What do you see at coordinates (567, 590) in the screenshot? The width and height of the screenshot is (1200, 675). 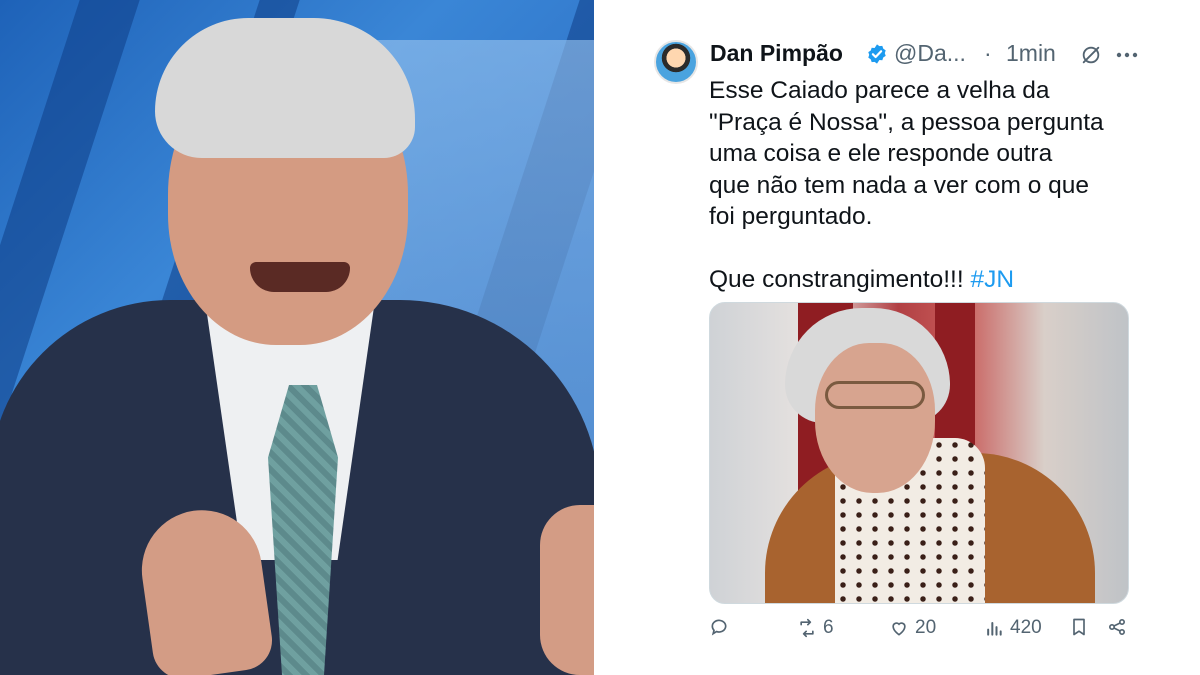 I see `right-hand` at bounding box center [567, 590].